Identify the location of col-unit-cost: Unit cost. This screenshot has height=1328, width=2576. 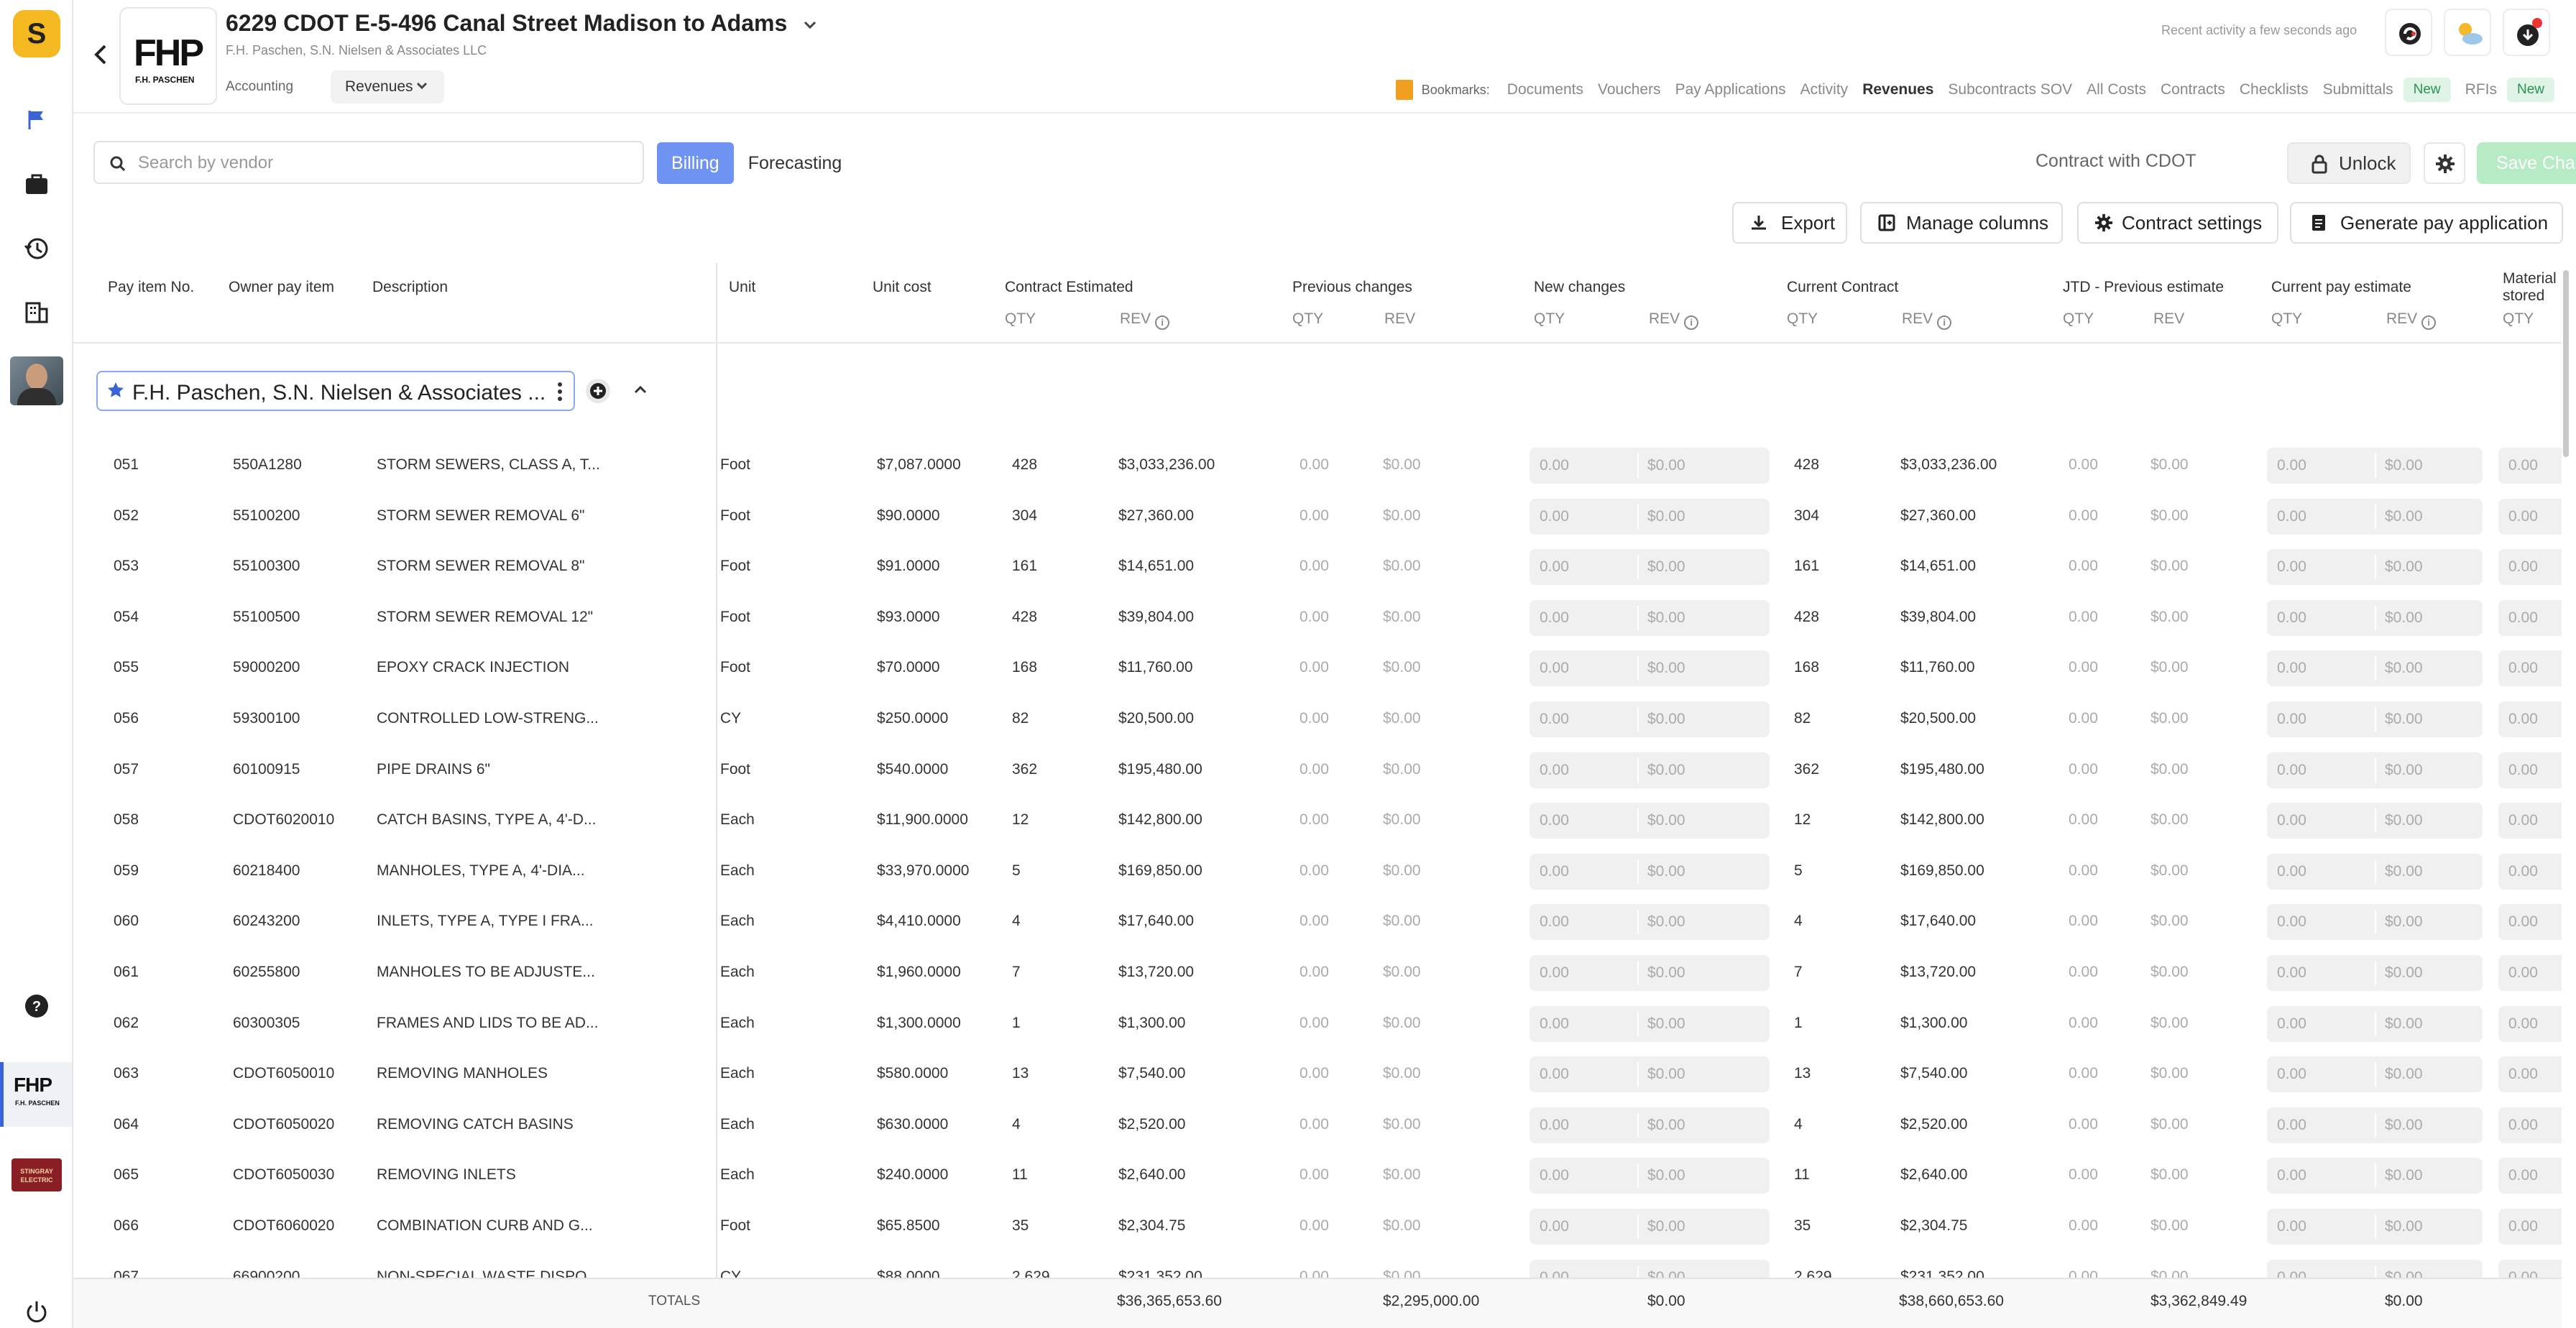
(902, 287).